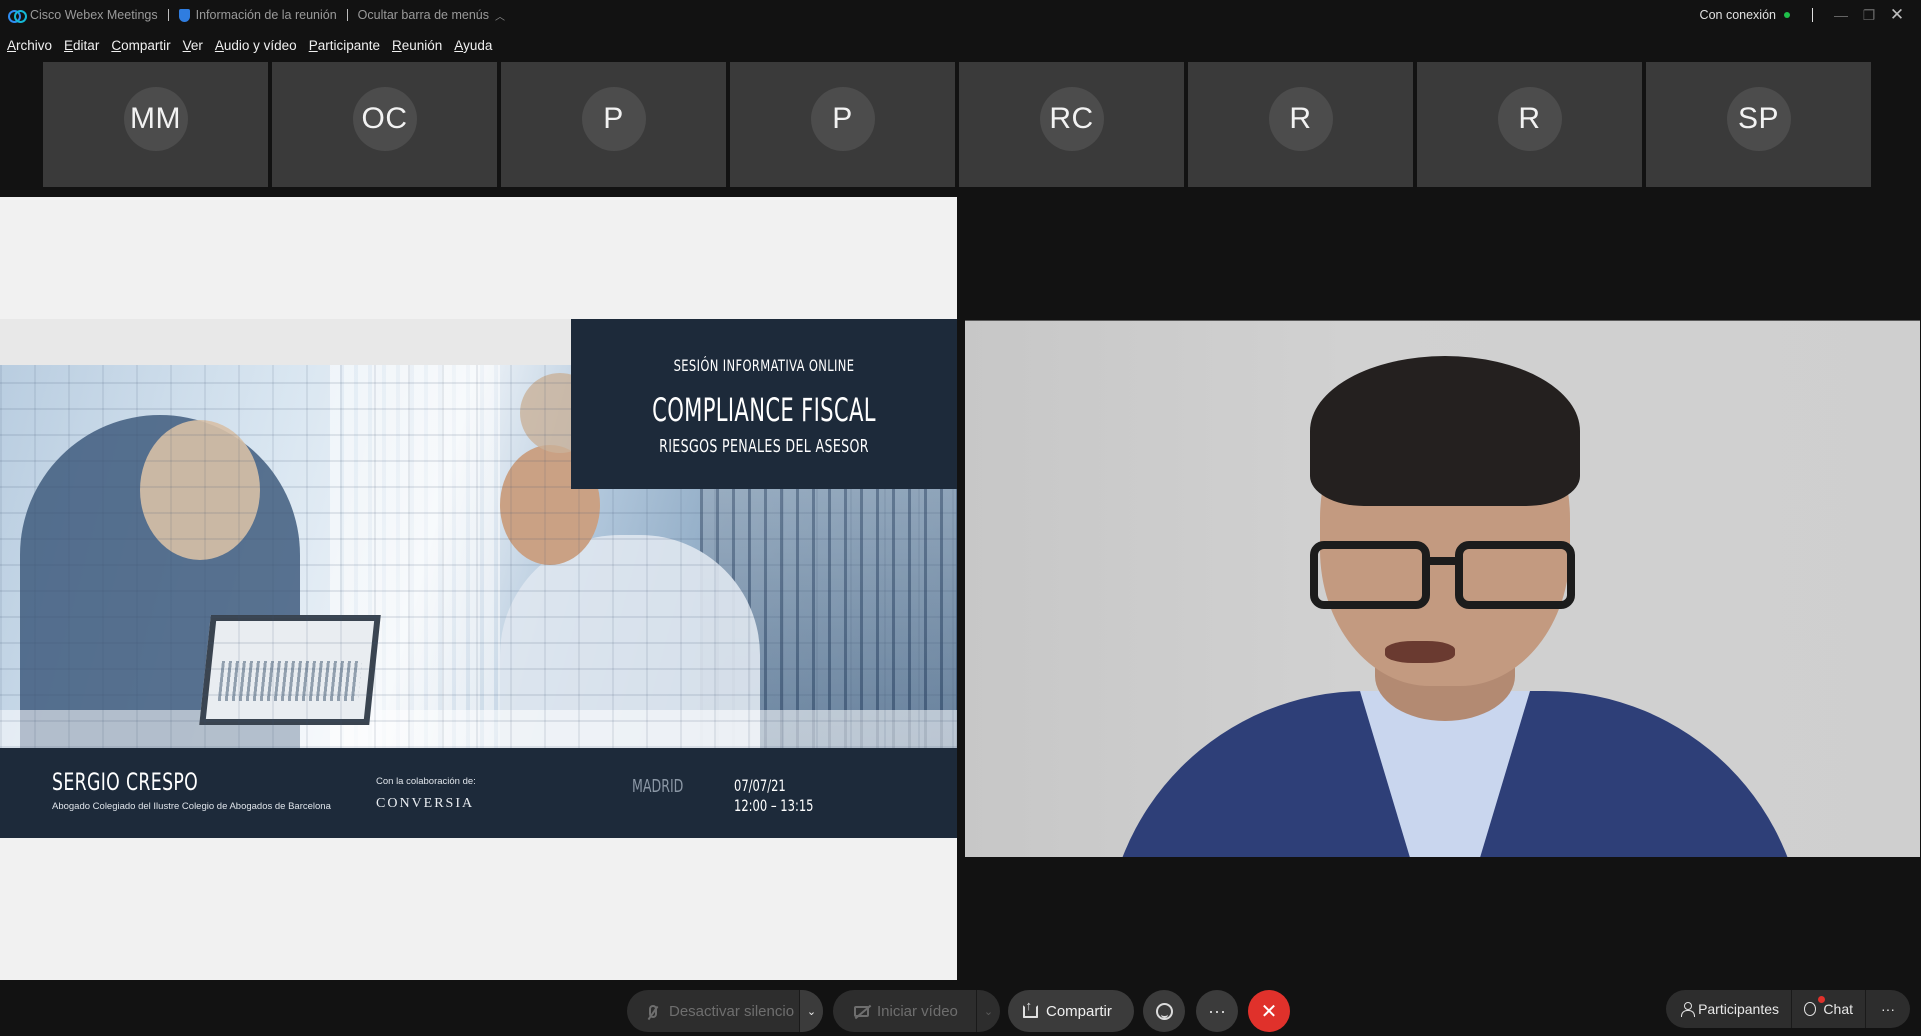  Describe the element at coordinates (764, 410) in the screenshot. I see `slide-title: COMPLIANCE FISCAL` at that location.